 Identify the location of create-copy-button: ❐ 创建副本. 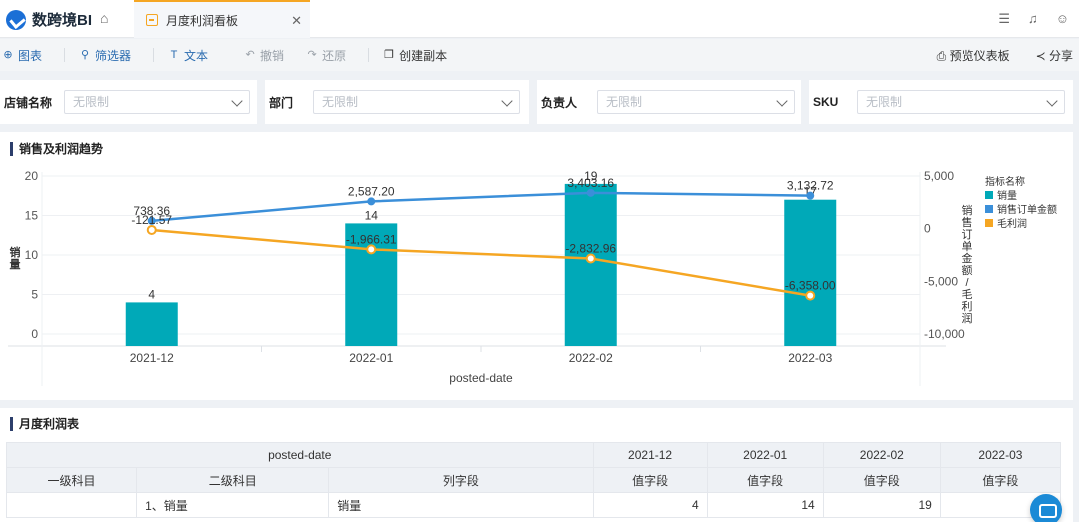
(415, 55).